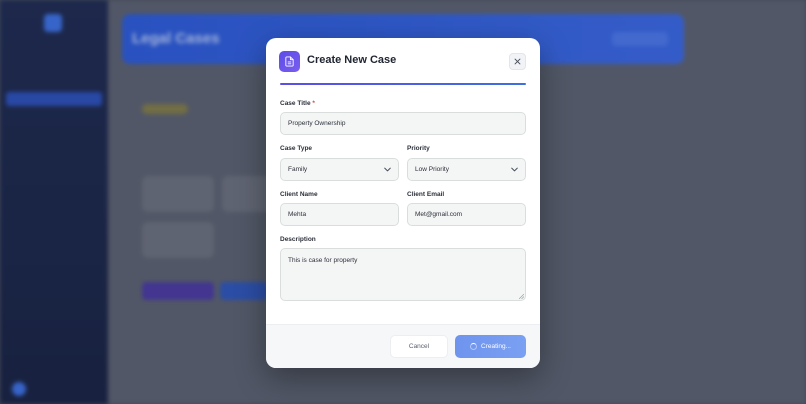  I want to click on document-icon, so click(289, 61).